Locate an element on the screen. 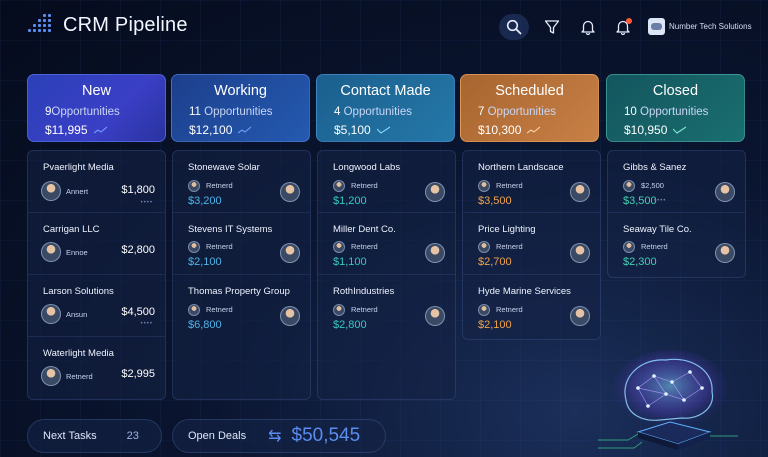 Image resolution: width=768 pixels, height=457 pixels. notifications-button is located at coordinates (588, 27).